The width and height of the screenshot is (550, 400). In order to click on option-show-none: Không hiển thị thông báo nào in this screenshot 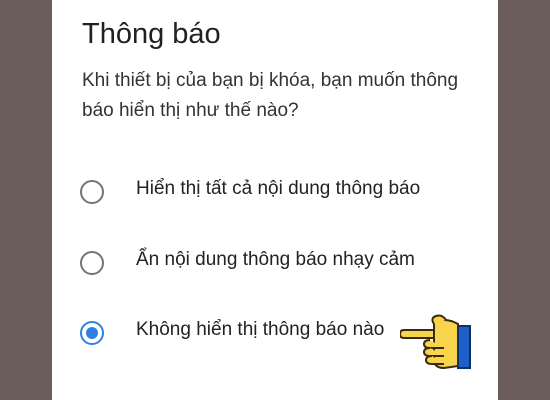, I will do `click(260, 333)`.